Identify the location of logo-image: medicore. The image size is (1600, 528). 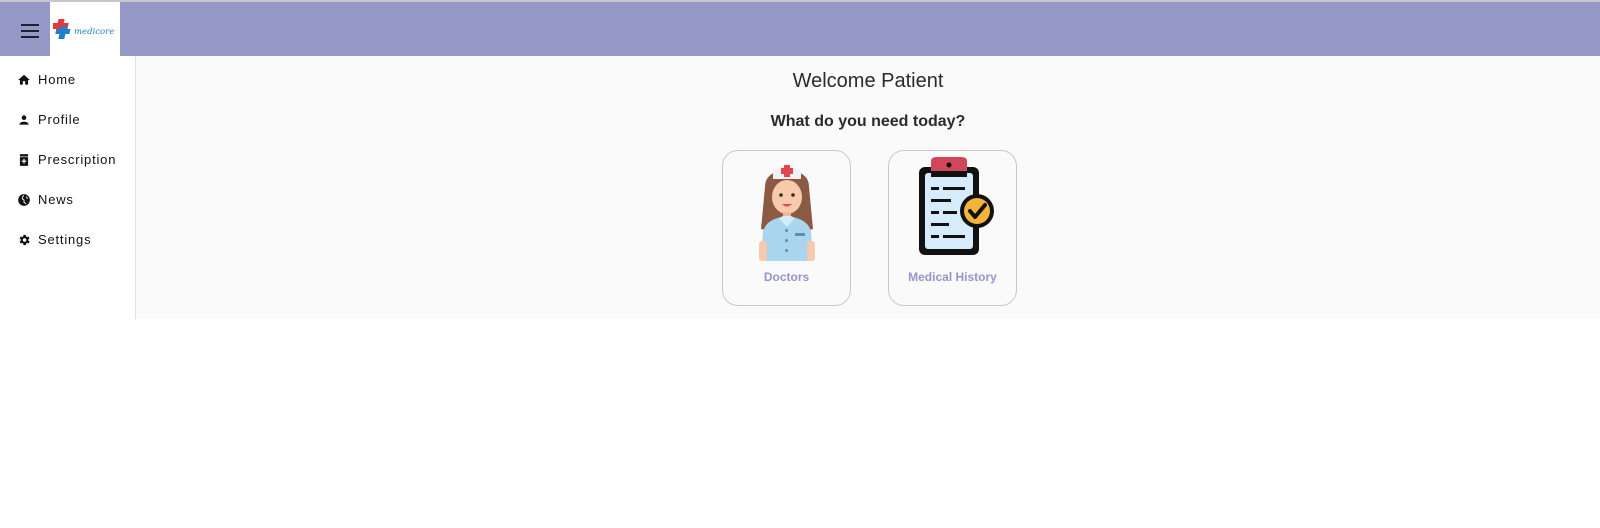
(83, 29).